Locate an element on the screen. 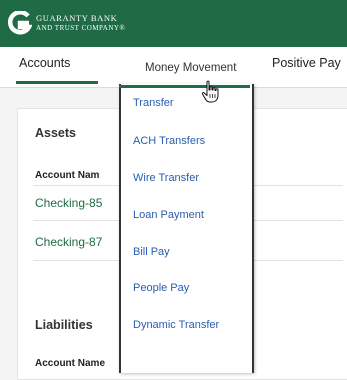 The height and width of the screenshot is (380, 347). tab-money-movement: Money Movement is located at coordinates (190, 68).